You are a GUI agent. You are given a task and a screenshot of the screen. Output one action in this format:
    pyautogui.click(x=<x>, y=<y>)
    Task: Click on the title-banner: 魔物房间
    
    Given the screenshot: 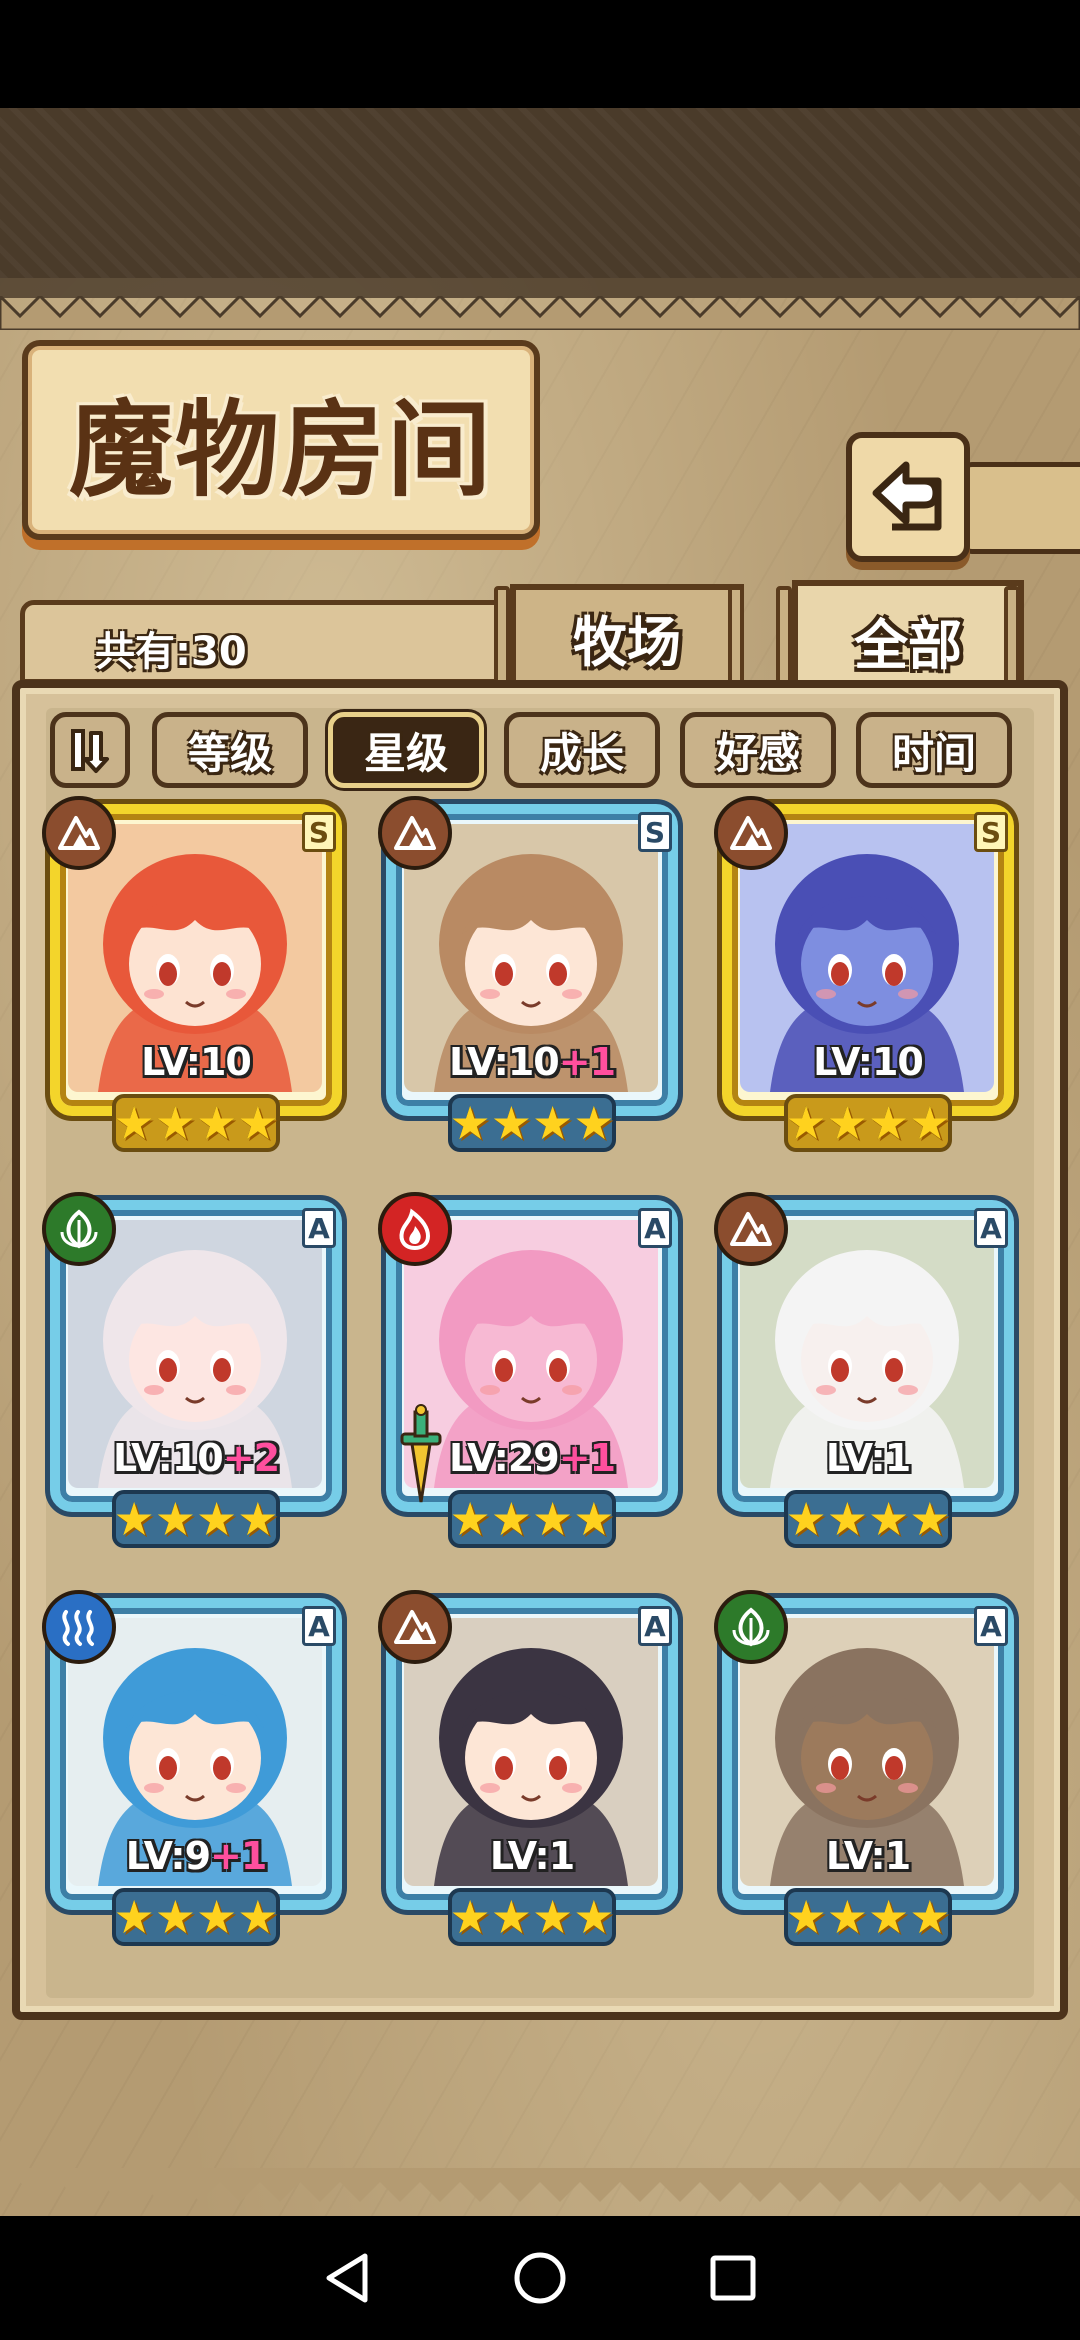 What is the action you would take?
    pyautogui.click(x=281, y=440)
    